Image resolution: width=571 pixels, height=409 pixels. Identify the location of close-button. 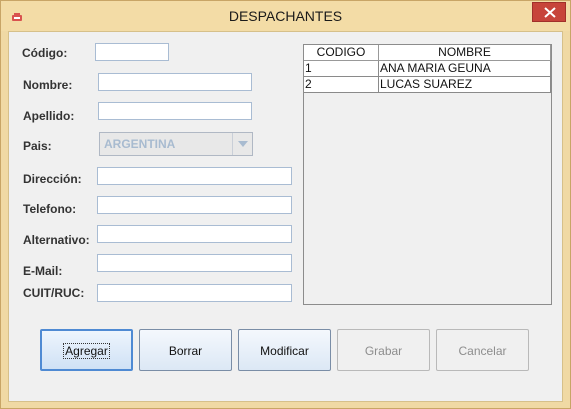
(549, 12).